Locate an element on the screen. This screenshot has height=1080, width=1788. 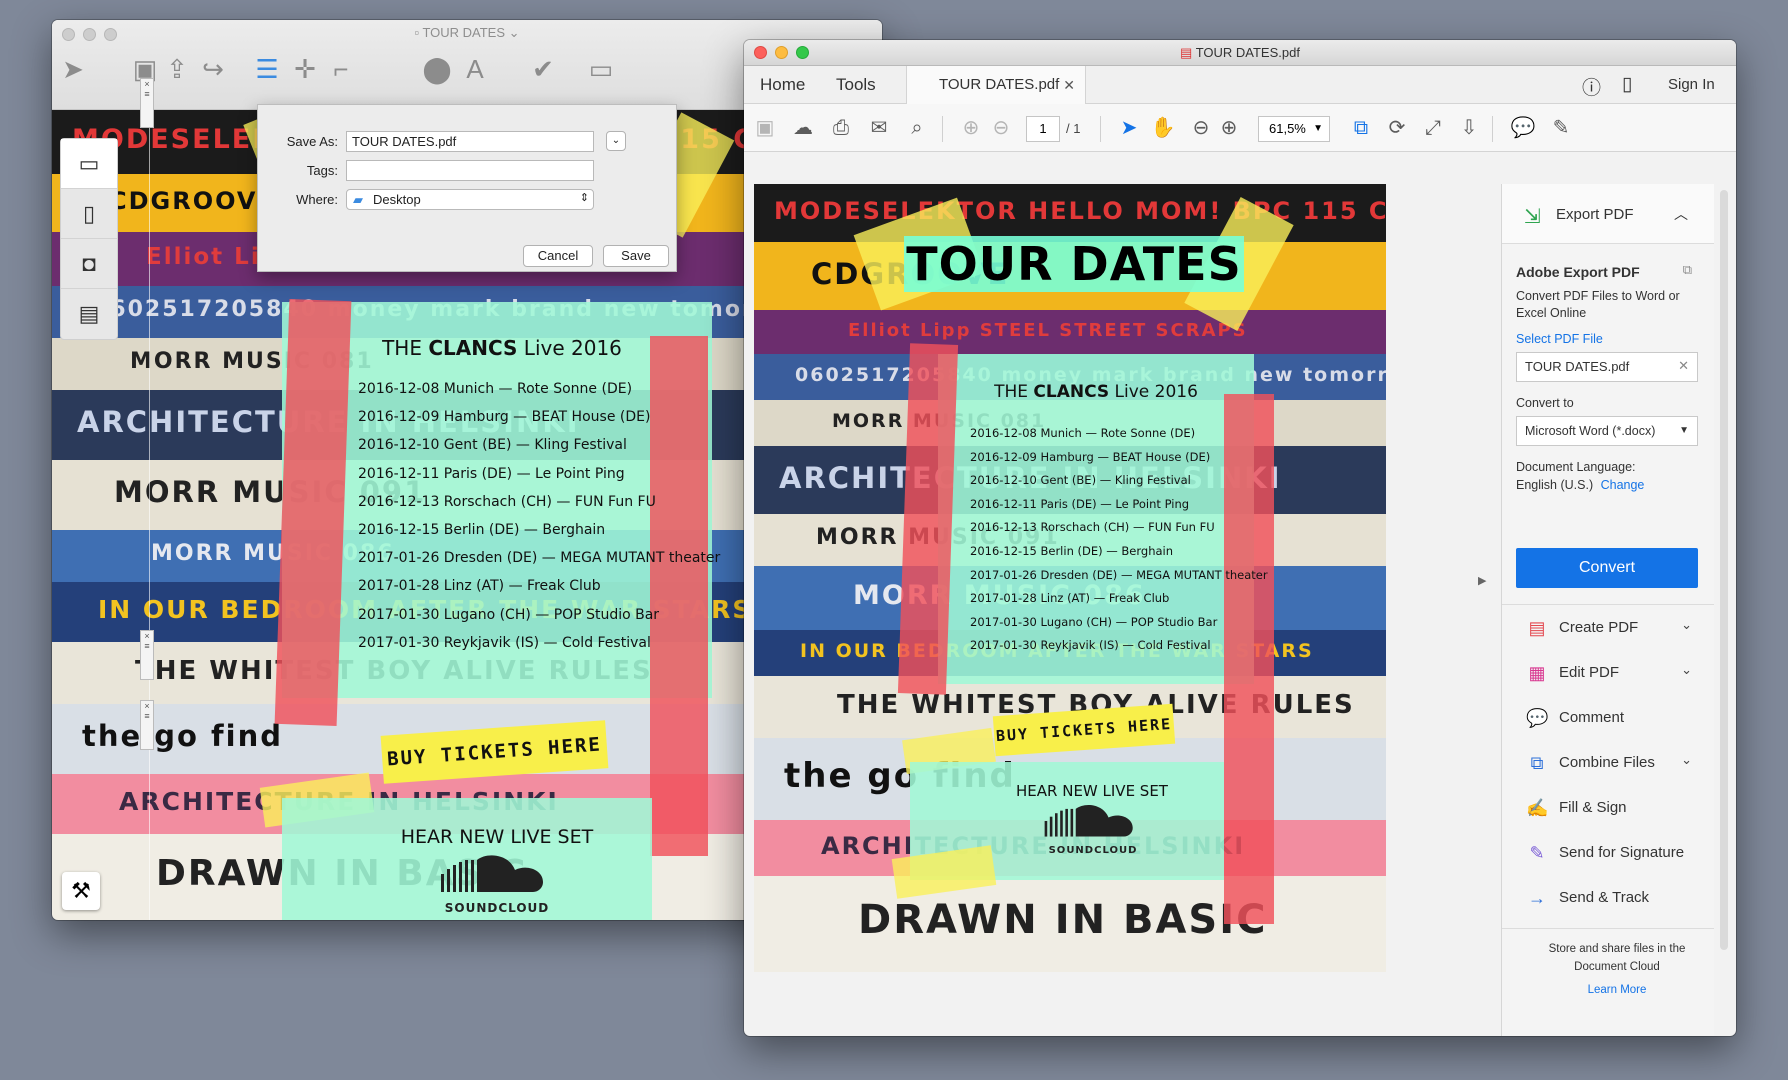
where-select: ▰ Desktop ⇕ is located at coordinates (470, 199).